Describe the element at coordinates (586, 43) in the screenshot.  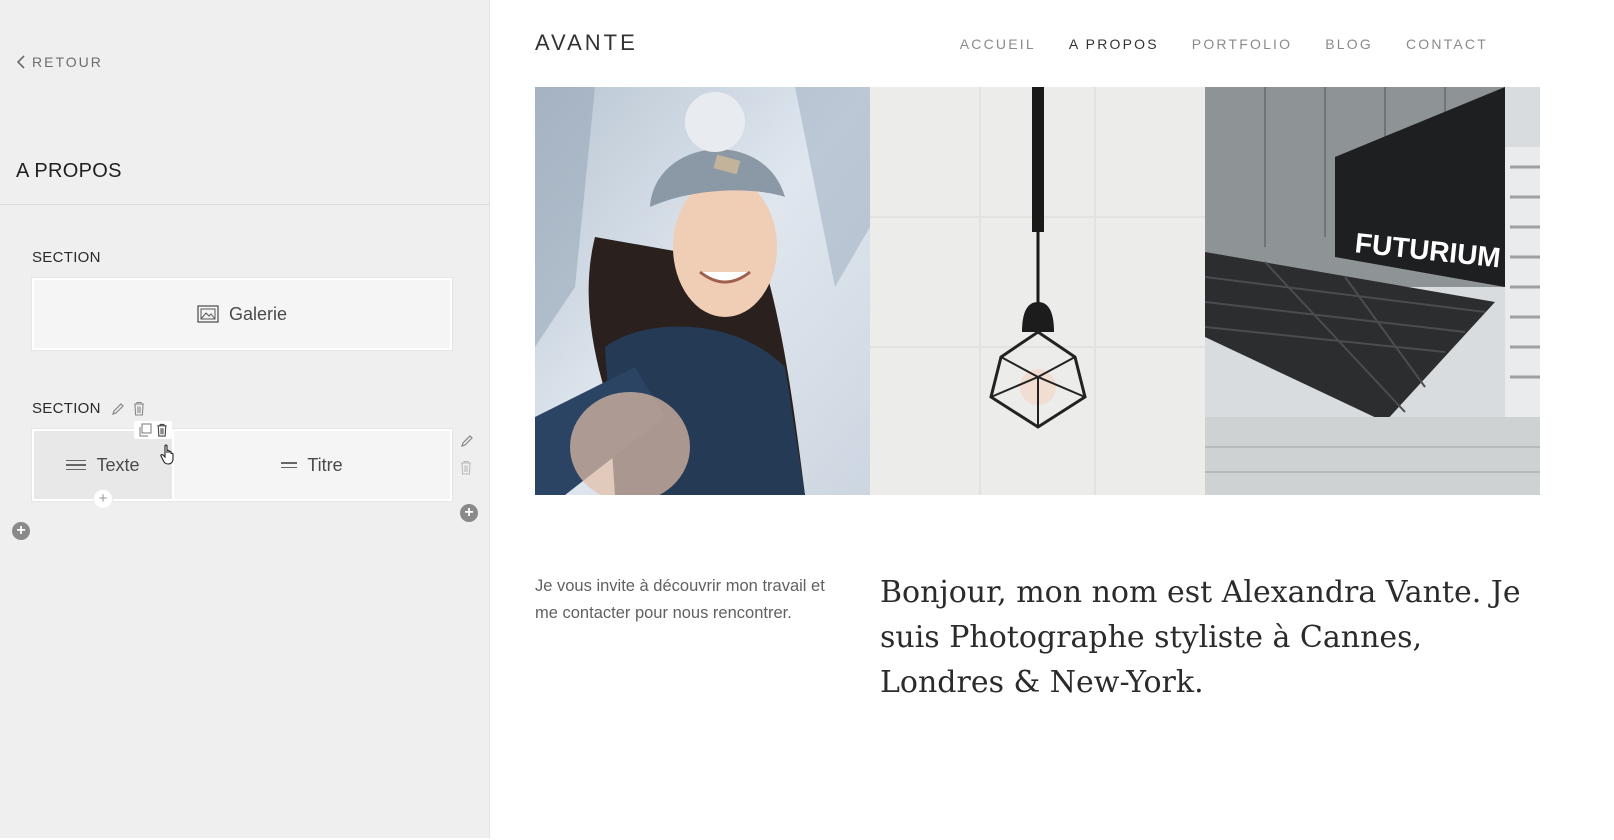
I see `site-logo: AVANTE` at that location.